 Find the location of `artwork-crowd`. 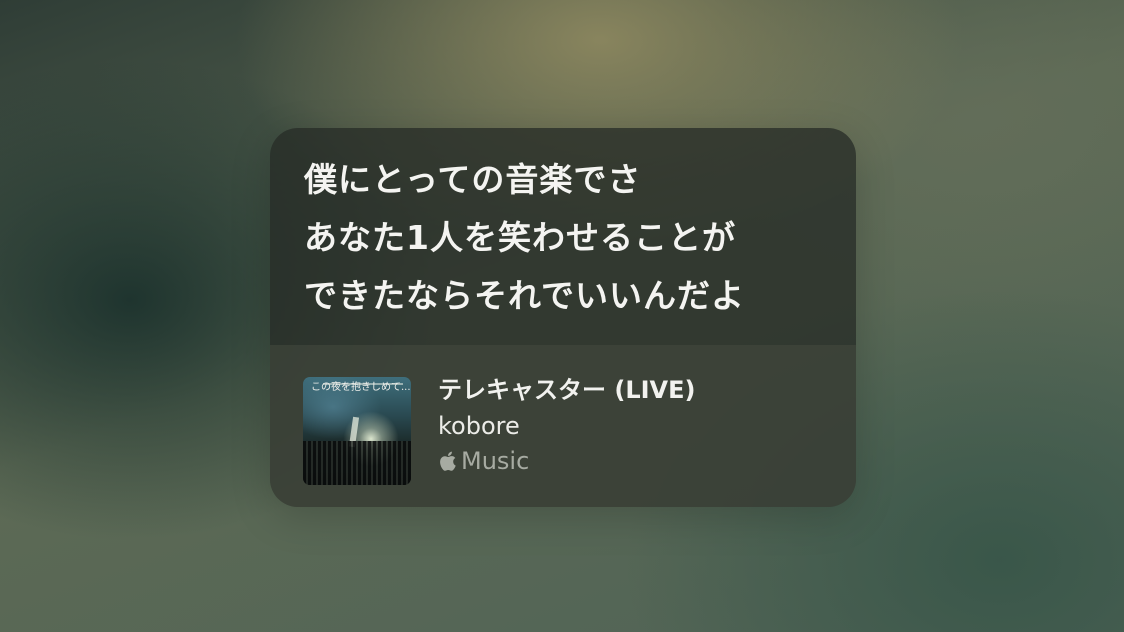

artwork-crowd is located at coordinates (357, 463).